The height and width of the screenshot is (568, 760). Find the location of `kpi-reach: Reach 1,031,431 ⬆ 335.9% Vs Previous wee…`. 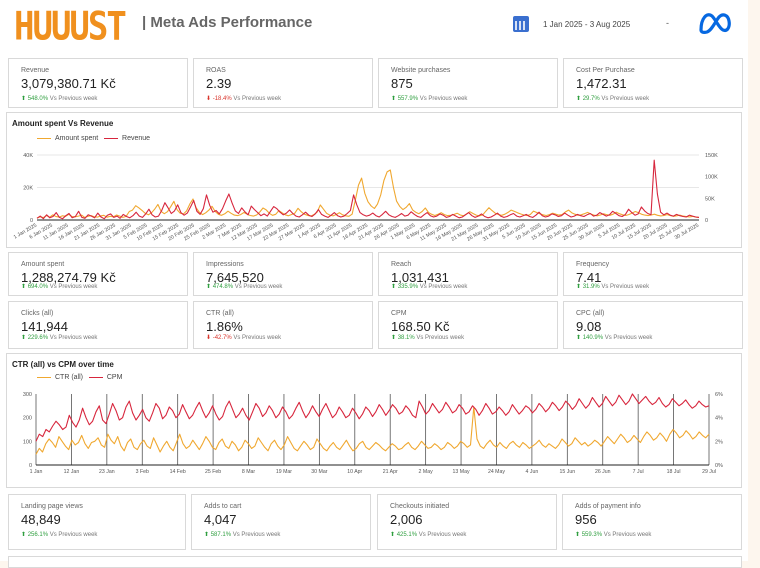

kpi-reach: Reach 1,031,431 ⬆ 335.9% Vs Previous wee… is located at coordinates (468, 274).